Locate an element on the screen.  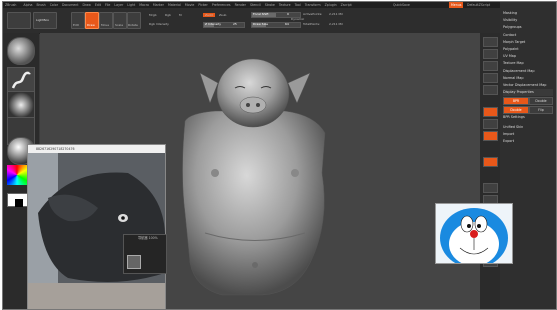
frame-button is located at coordinates (490, 188).